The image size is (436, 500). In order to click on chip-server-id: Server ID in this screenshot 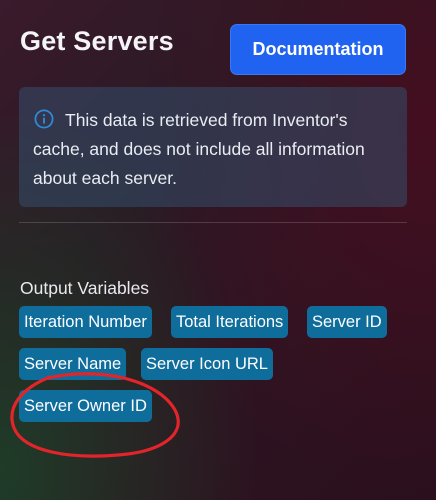, I will do `click(347, 322)`.